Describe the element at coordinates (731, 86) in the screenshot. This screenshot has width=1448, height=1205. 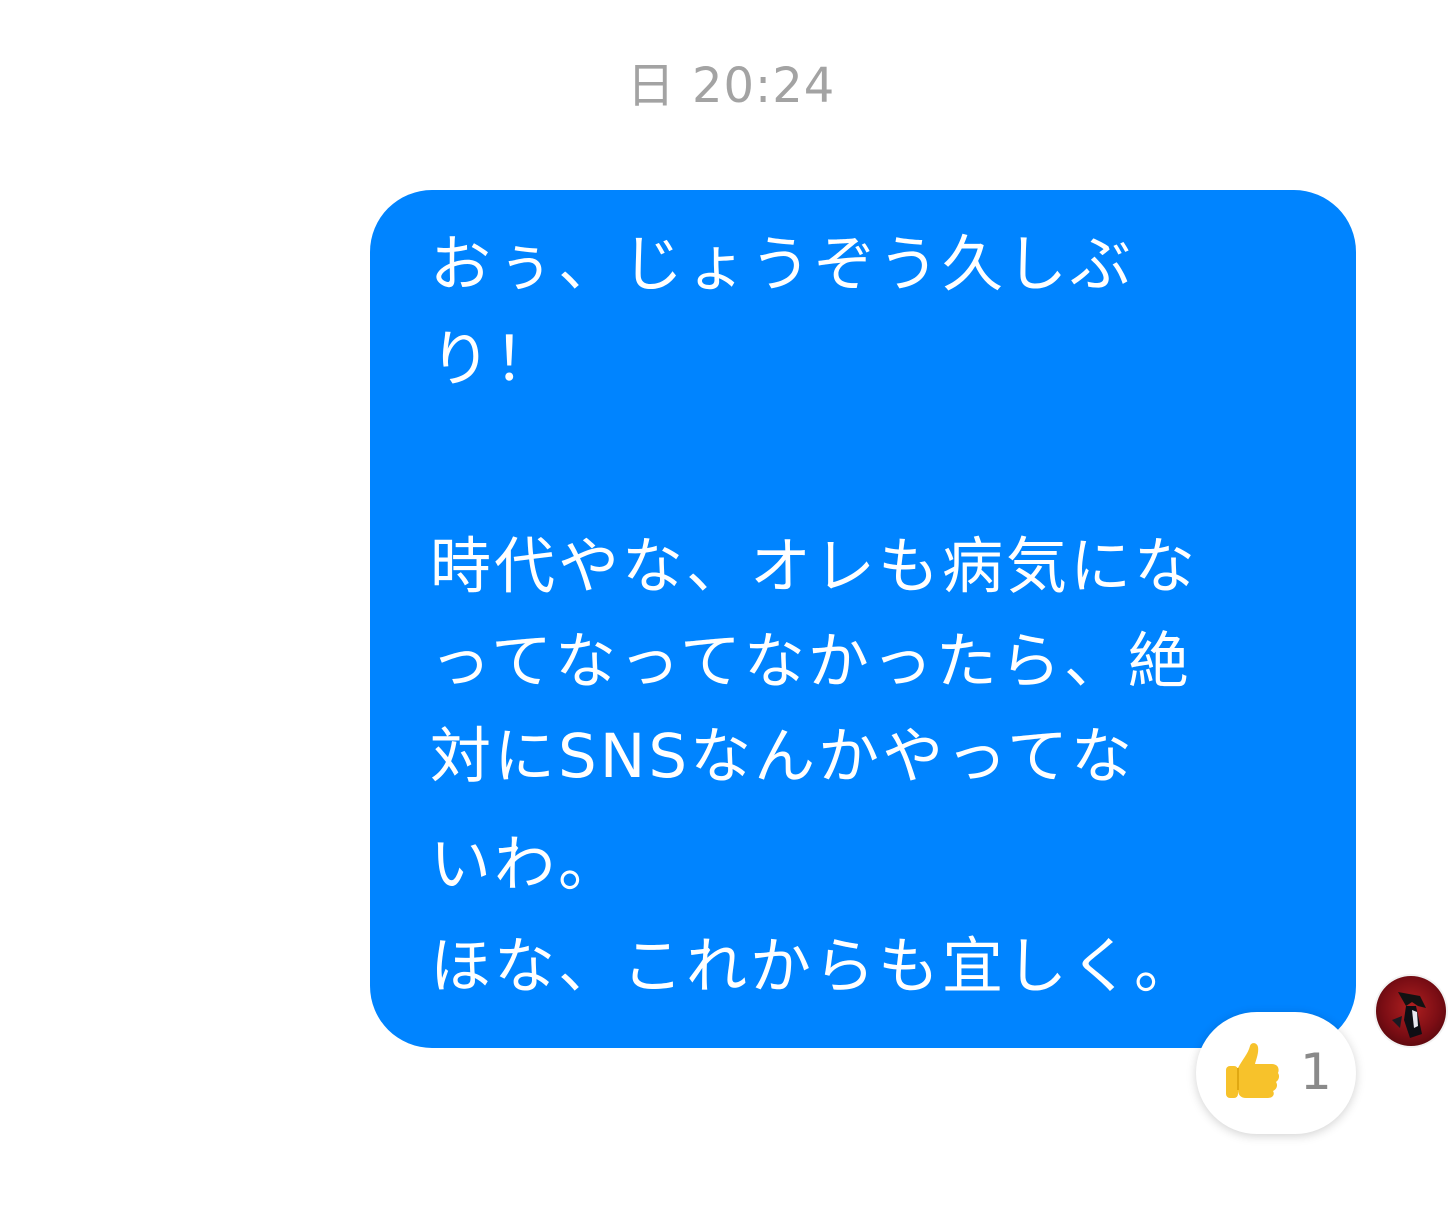
I see `message-timestamp: 日 20:24` at that location.